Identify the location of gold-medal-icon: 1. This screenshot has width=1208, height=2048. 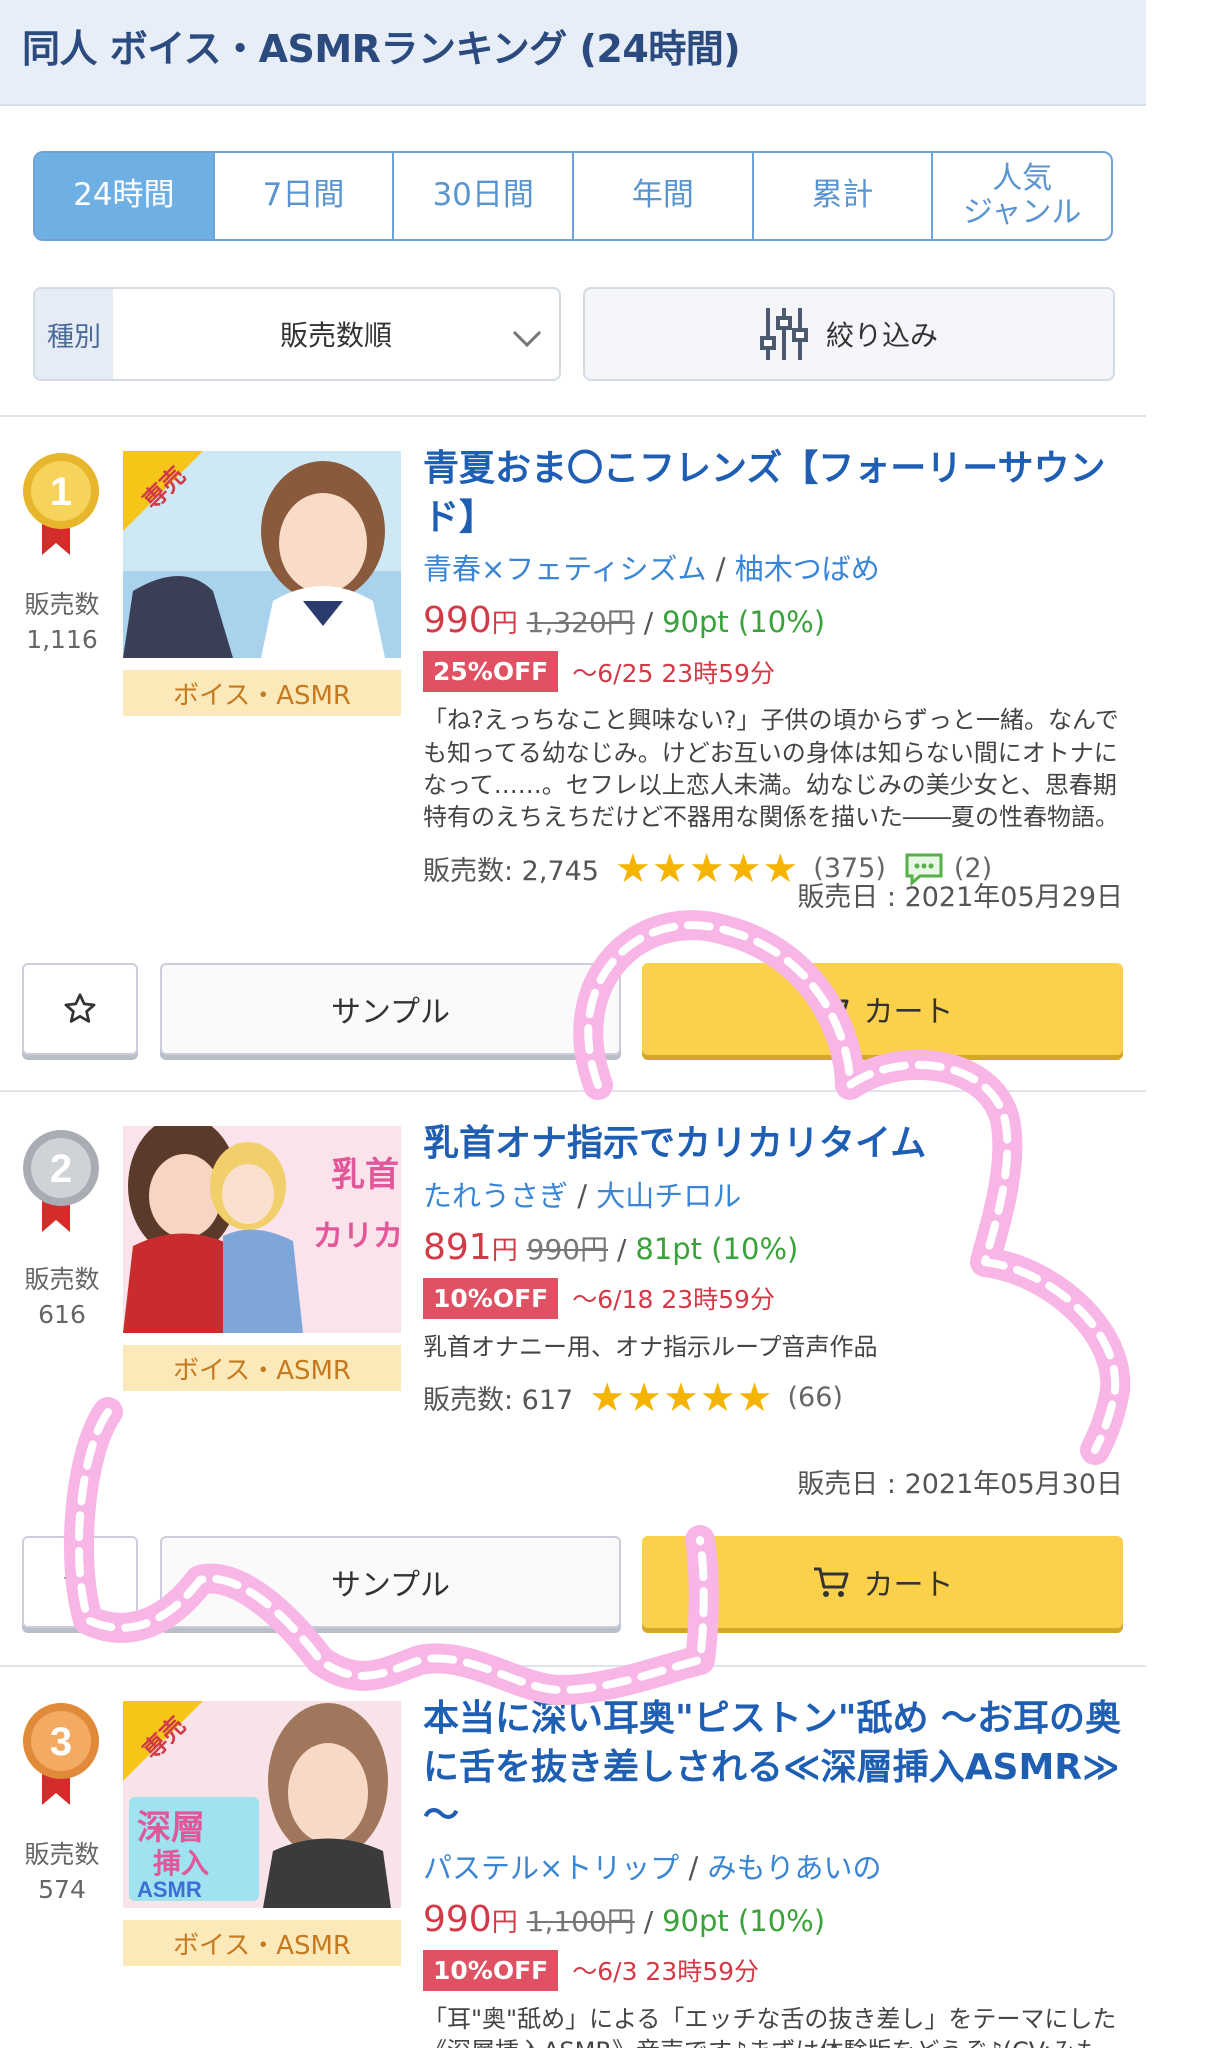
(61, 504).